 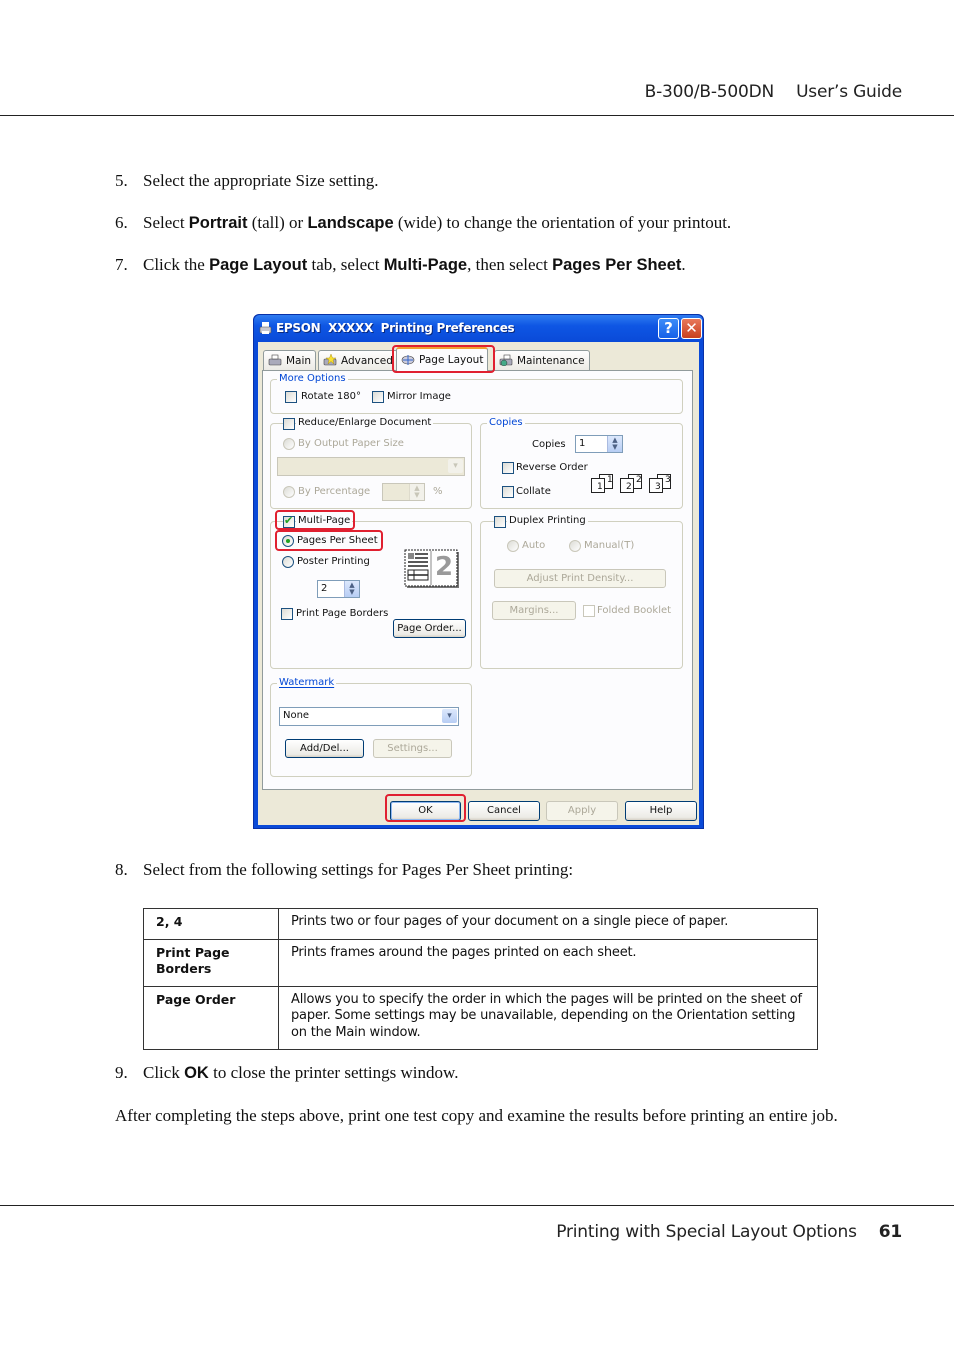 I want to click on more-options-label: More Options, so click(x=312, y=378).